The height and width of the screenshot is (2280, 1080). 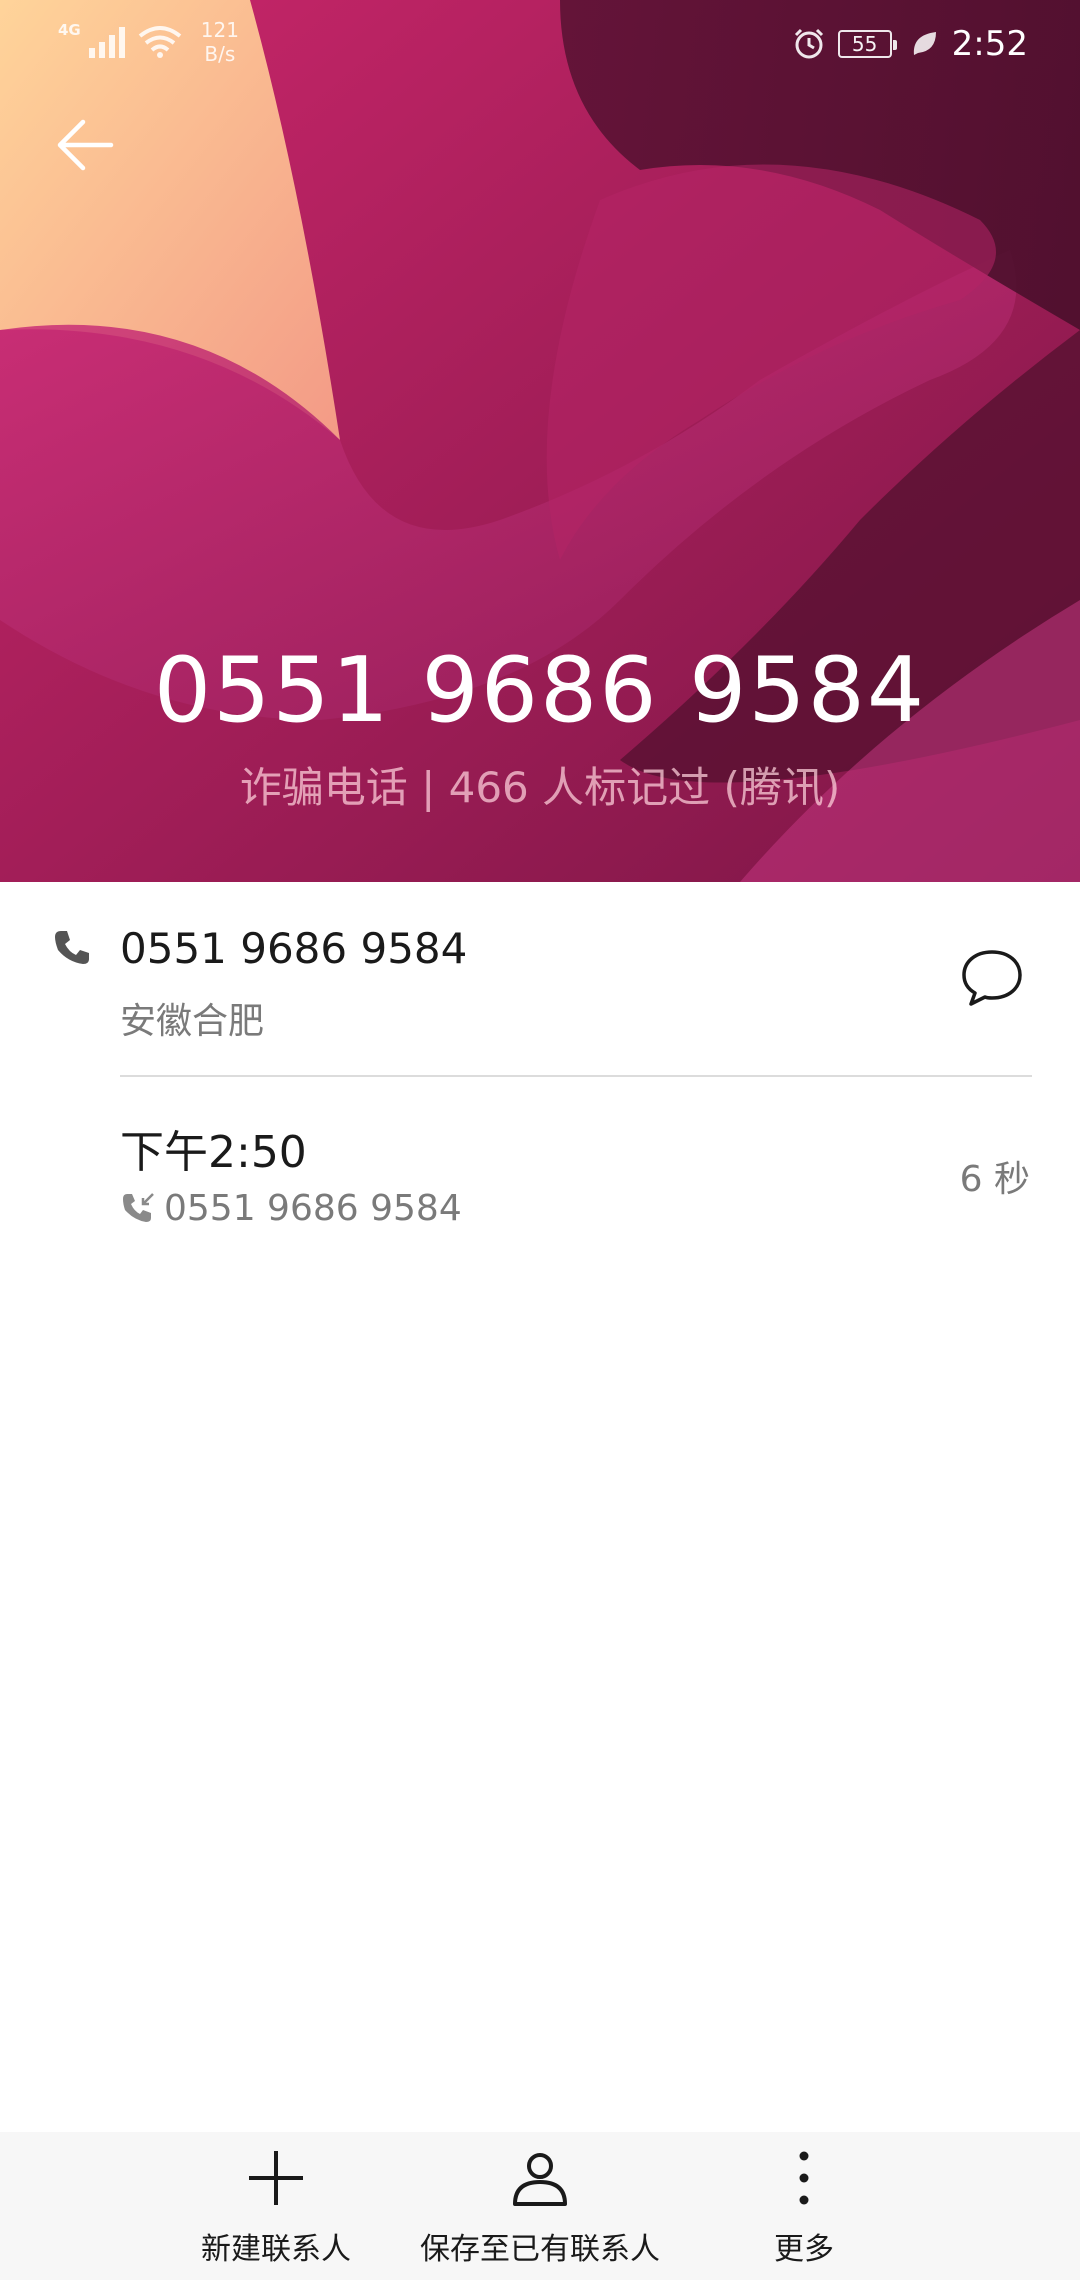 What do you see at coordinates (219, 42) in the screenshot?
I see `network-speed: 121 B/s` at bounding box center [219, 42].